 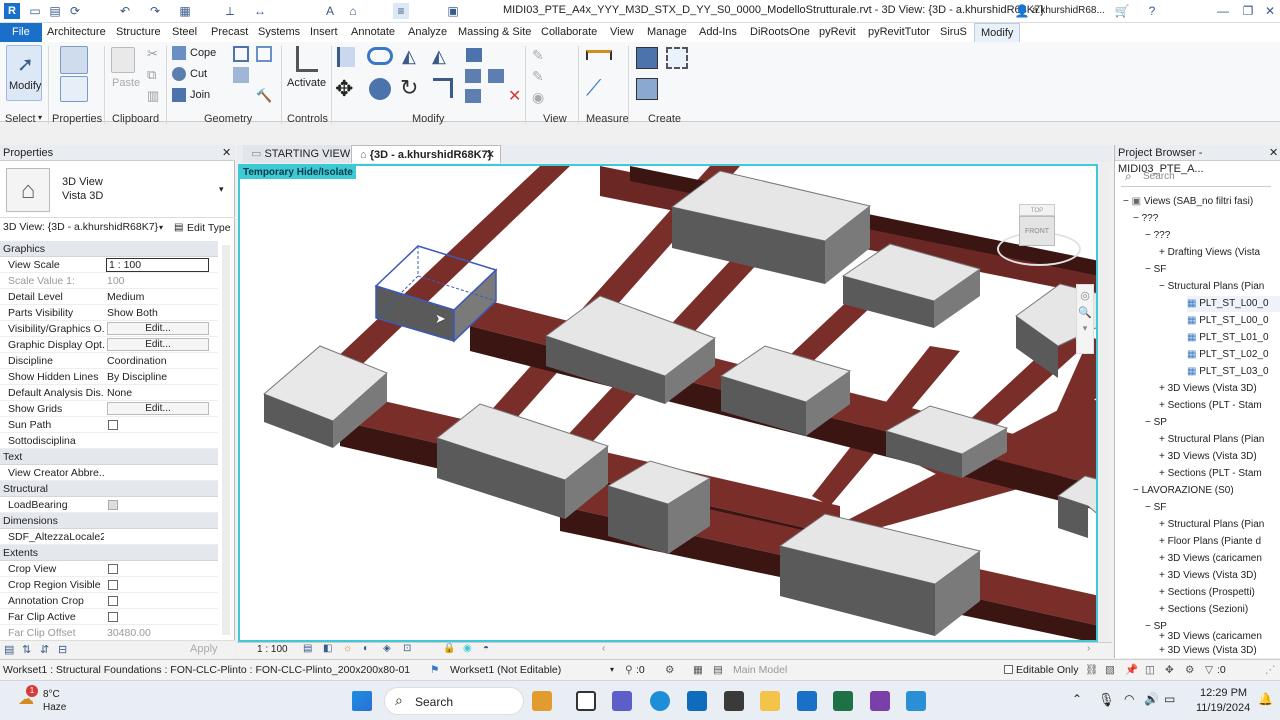 What do you see at coordinates (296, 154) in the screenshot?
I see `view-tab-starting-view: ▭ STARTING VIEW` at bounding box center [296, 154].